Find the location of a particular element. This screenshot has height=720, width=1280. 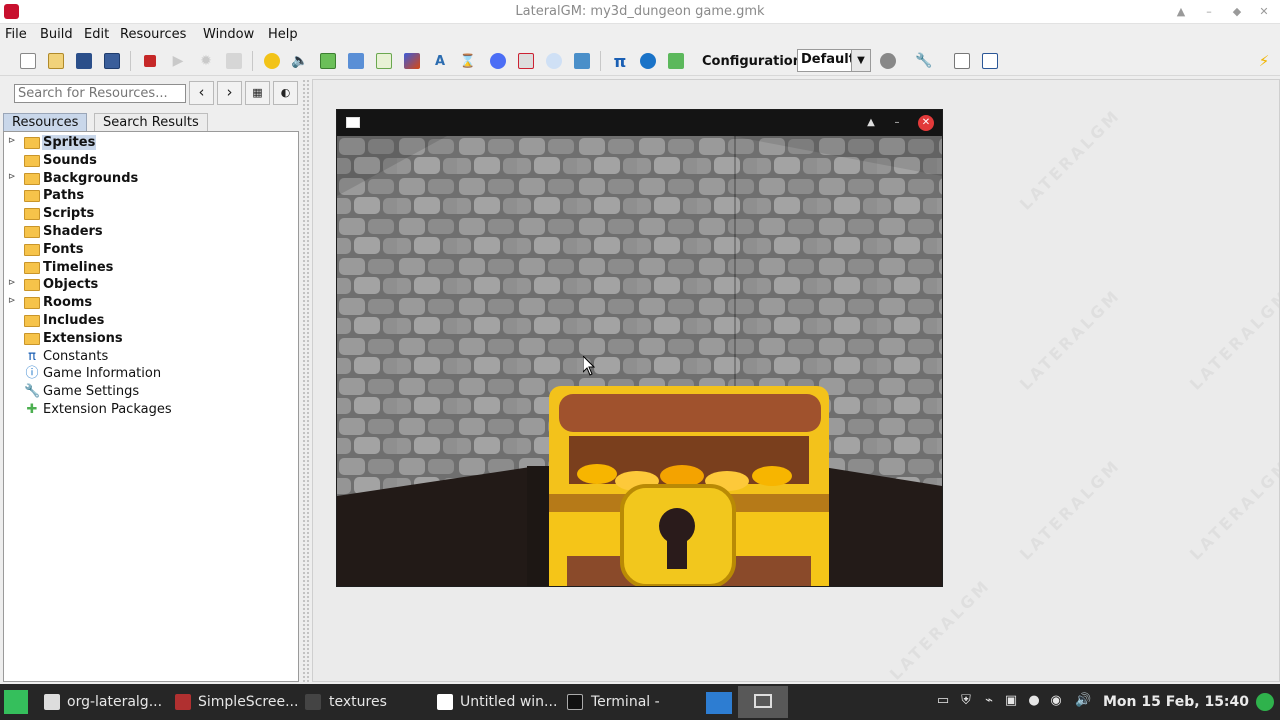

search-input is located at coordinates (100, 93).